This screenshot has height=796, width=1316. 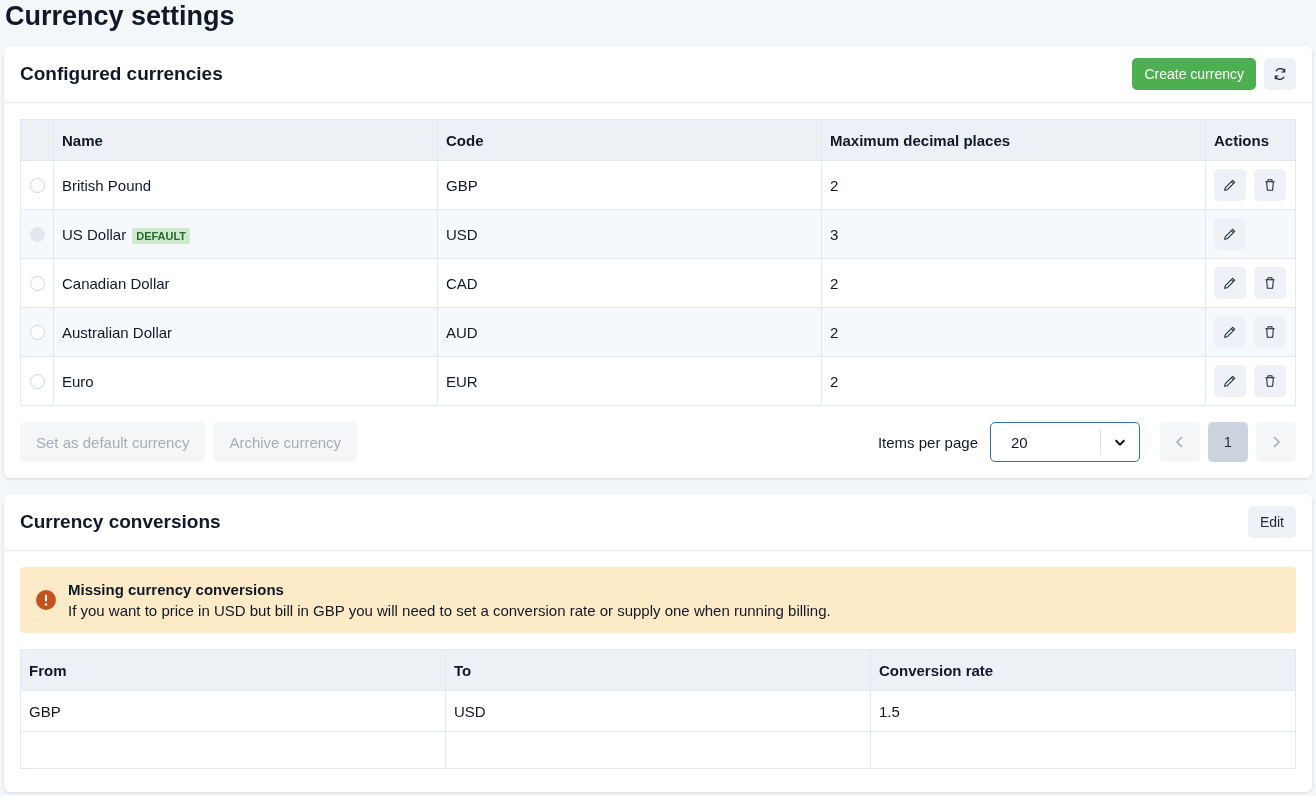 I want to click on column-header: From, so click(x=233, y=670).